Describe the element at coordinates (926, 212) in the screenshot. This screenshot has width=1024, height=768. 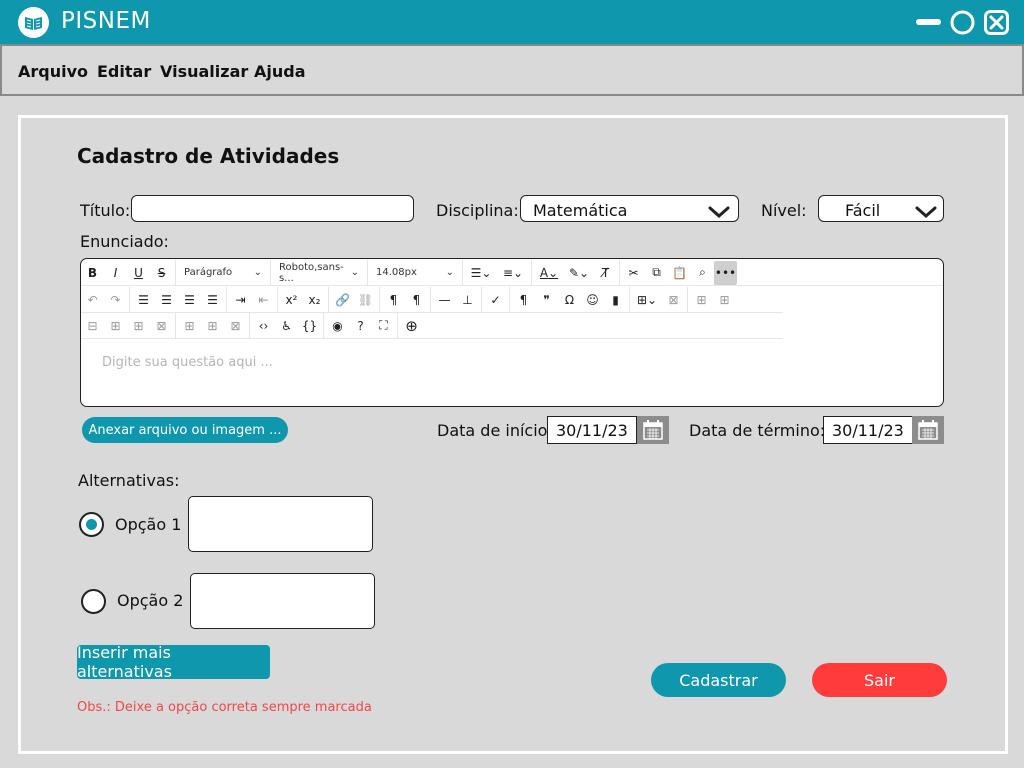
I see `chevron-down-icon` at that location.